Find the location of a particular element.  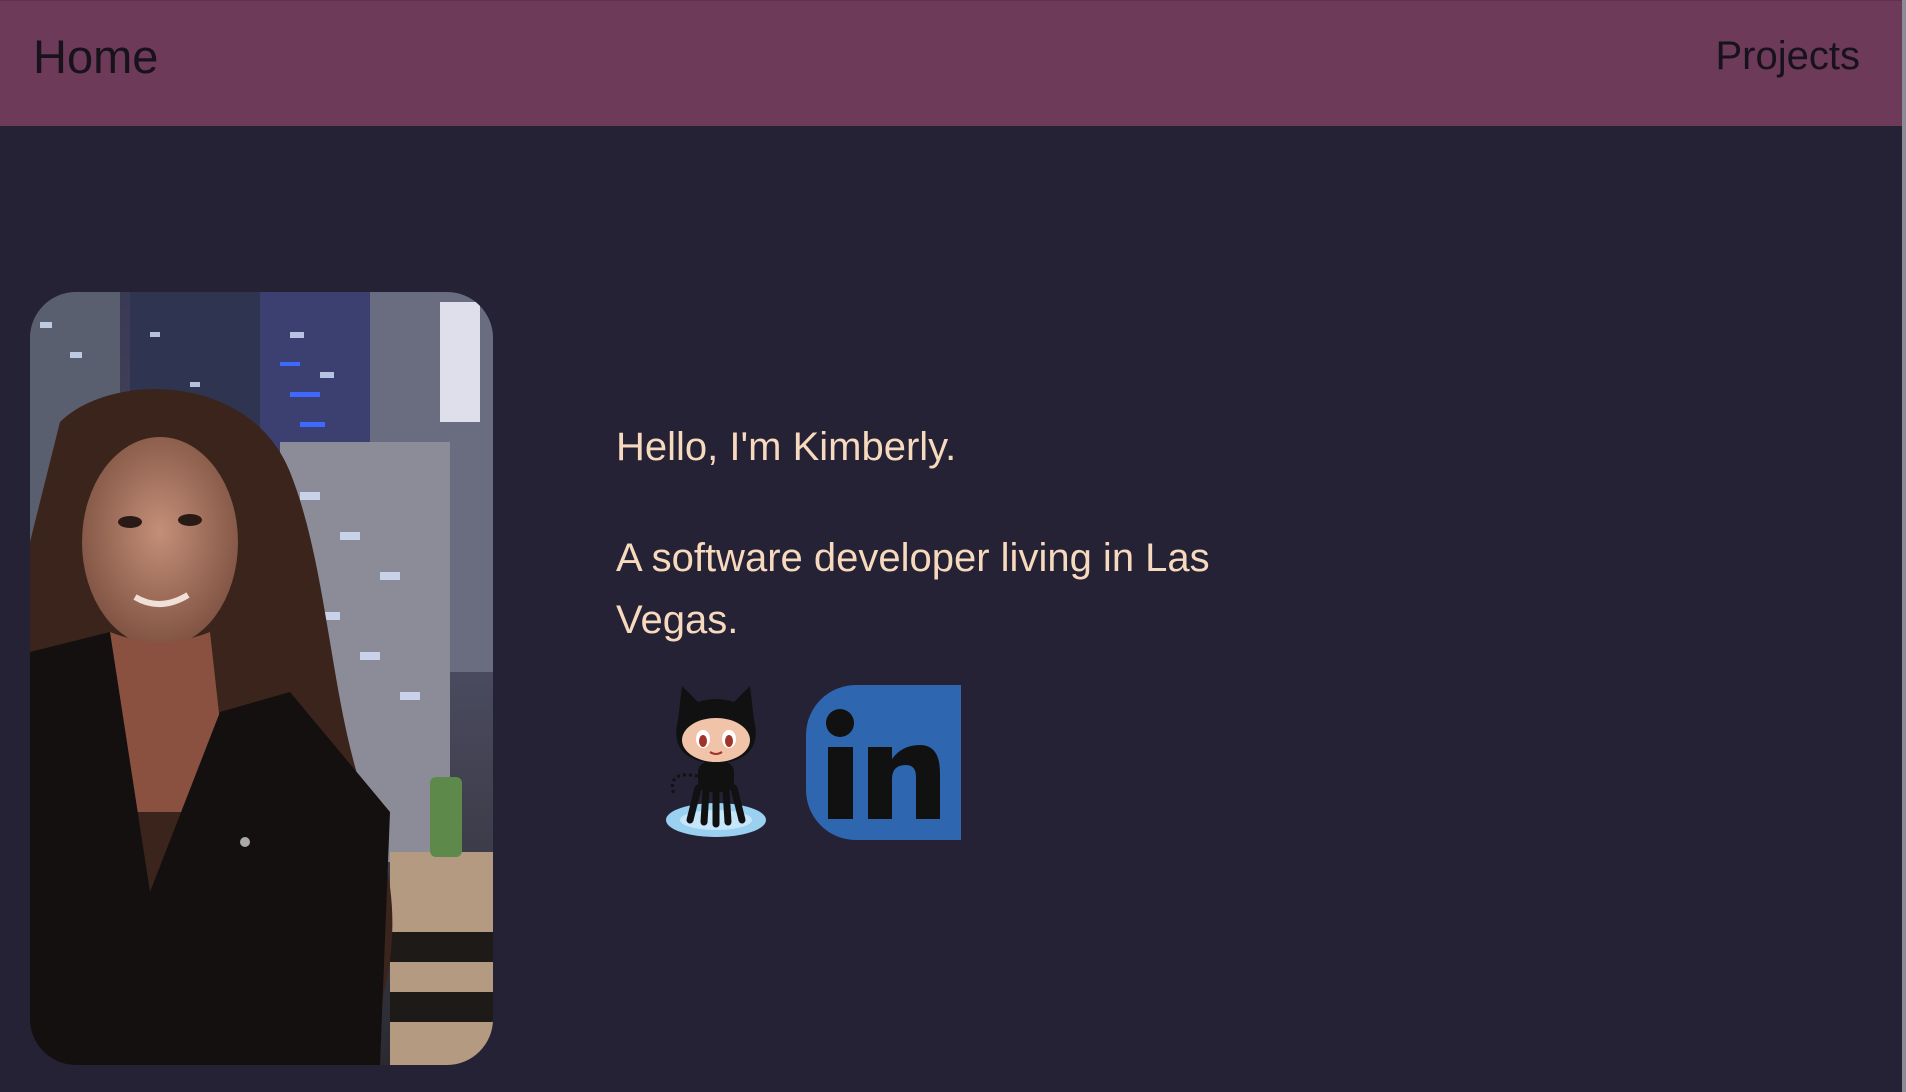

github-link is located at coordinates (716, 760).